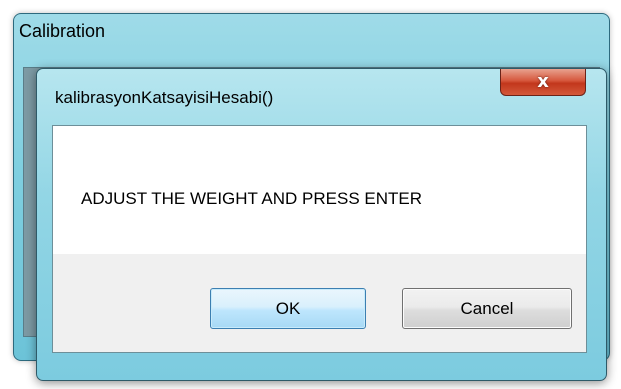  I want to click on dialog-title: kalibrasyonKatsayisiHesabi(), so click(164, 97).